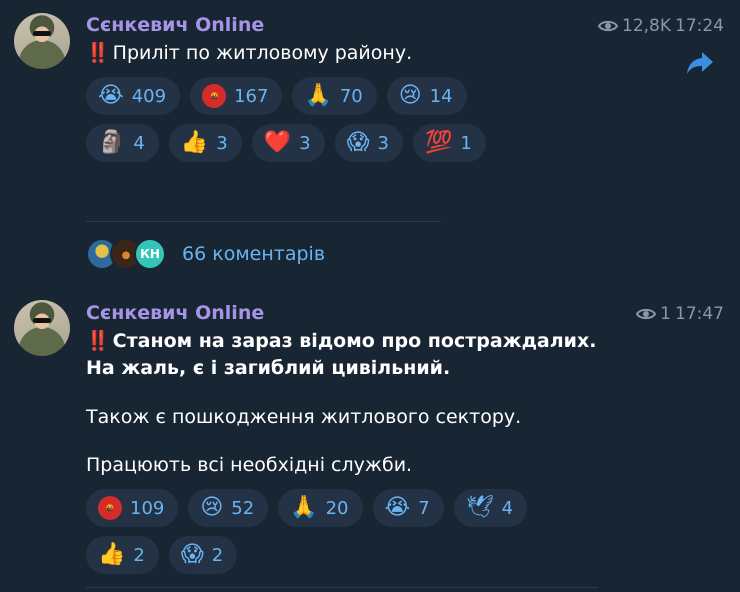 This screenshot has width=740, height=592. I want to click on message-text: ‼️ Приліт по житловому району., so click(249, 53).